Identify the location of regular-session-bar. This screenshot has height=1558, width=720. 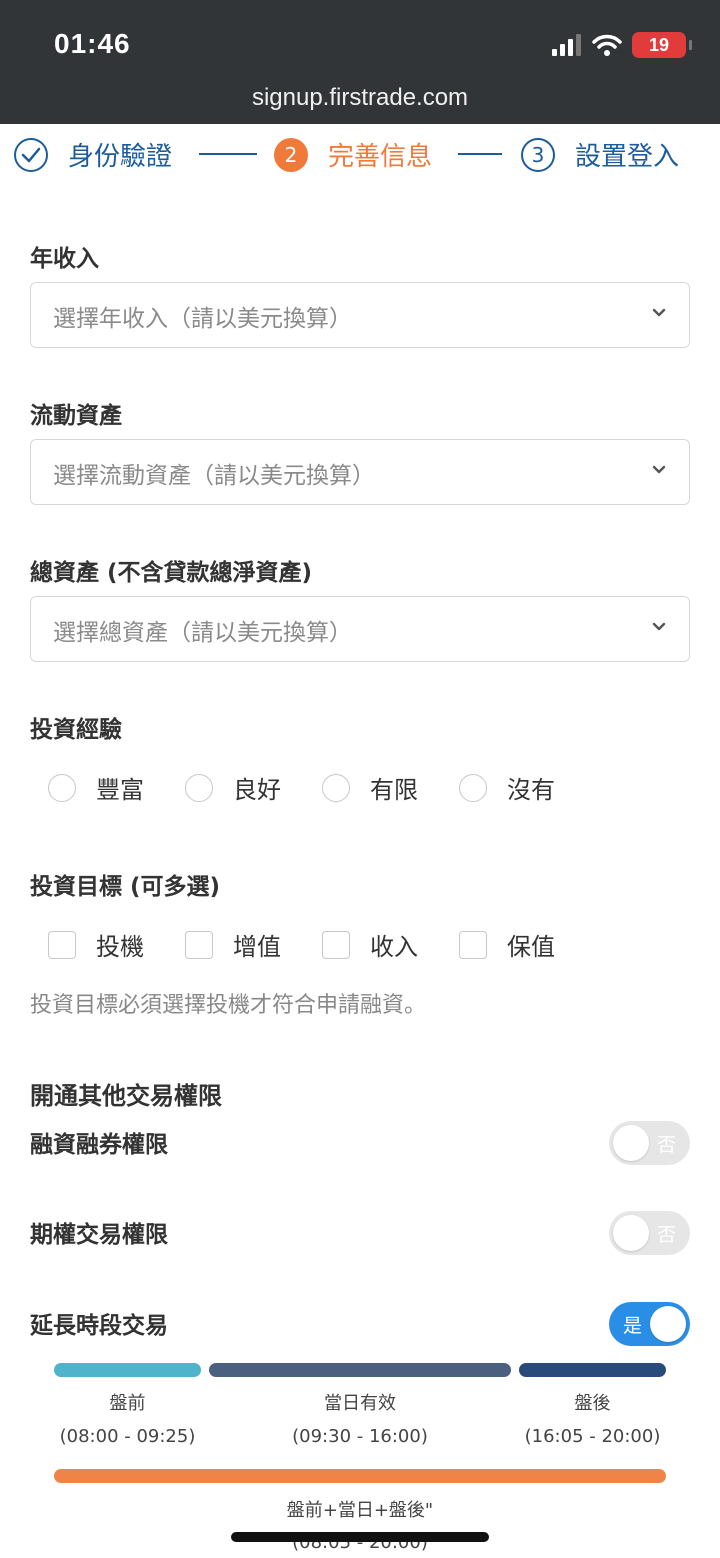
(360, 1370).